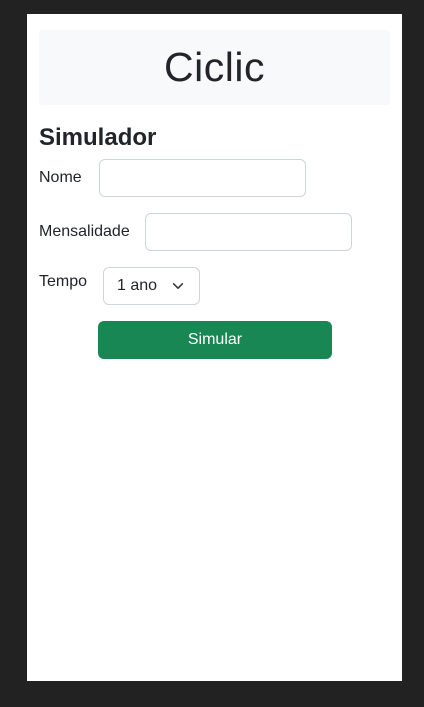 The height and width of the screenshot is (707, 424). I want to click on name-input, so click(202, 178).